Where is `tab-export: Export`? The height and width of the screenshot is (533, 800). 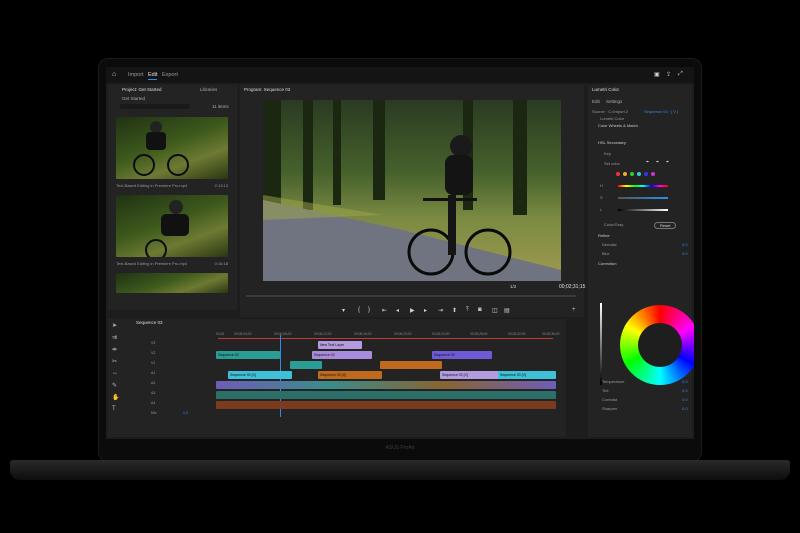
tab-export: Export is located at coordinates (170, 75).